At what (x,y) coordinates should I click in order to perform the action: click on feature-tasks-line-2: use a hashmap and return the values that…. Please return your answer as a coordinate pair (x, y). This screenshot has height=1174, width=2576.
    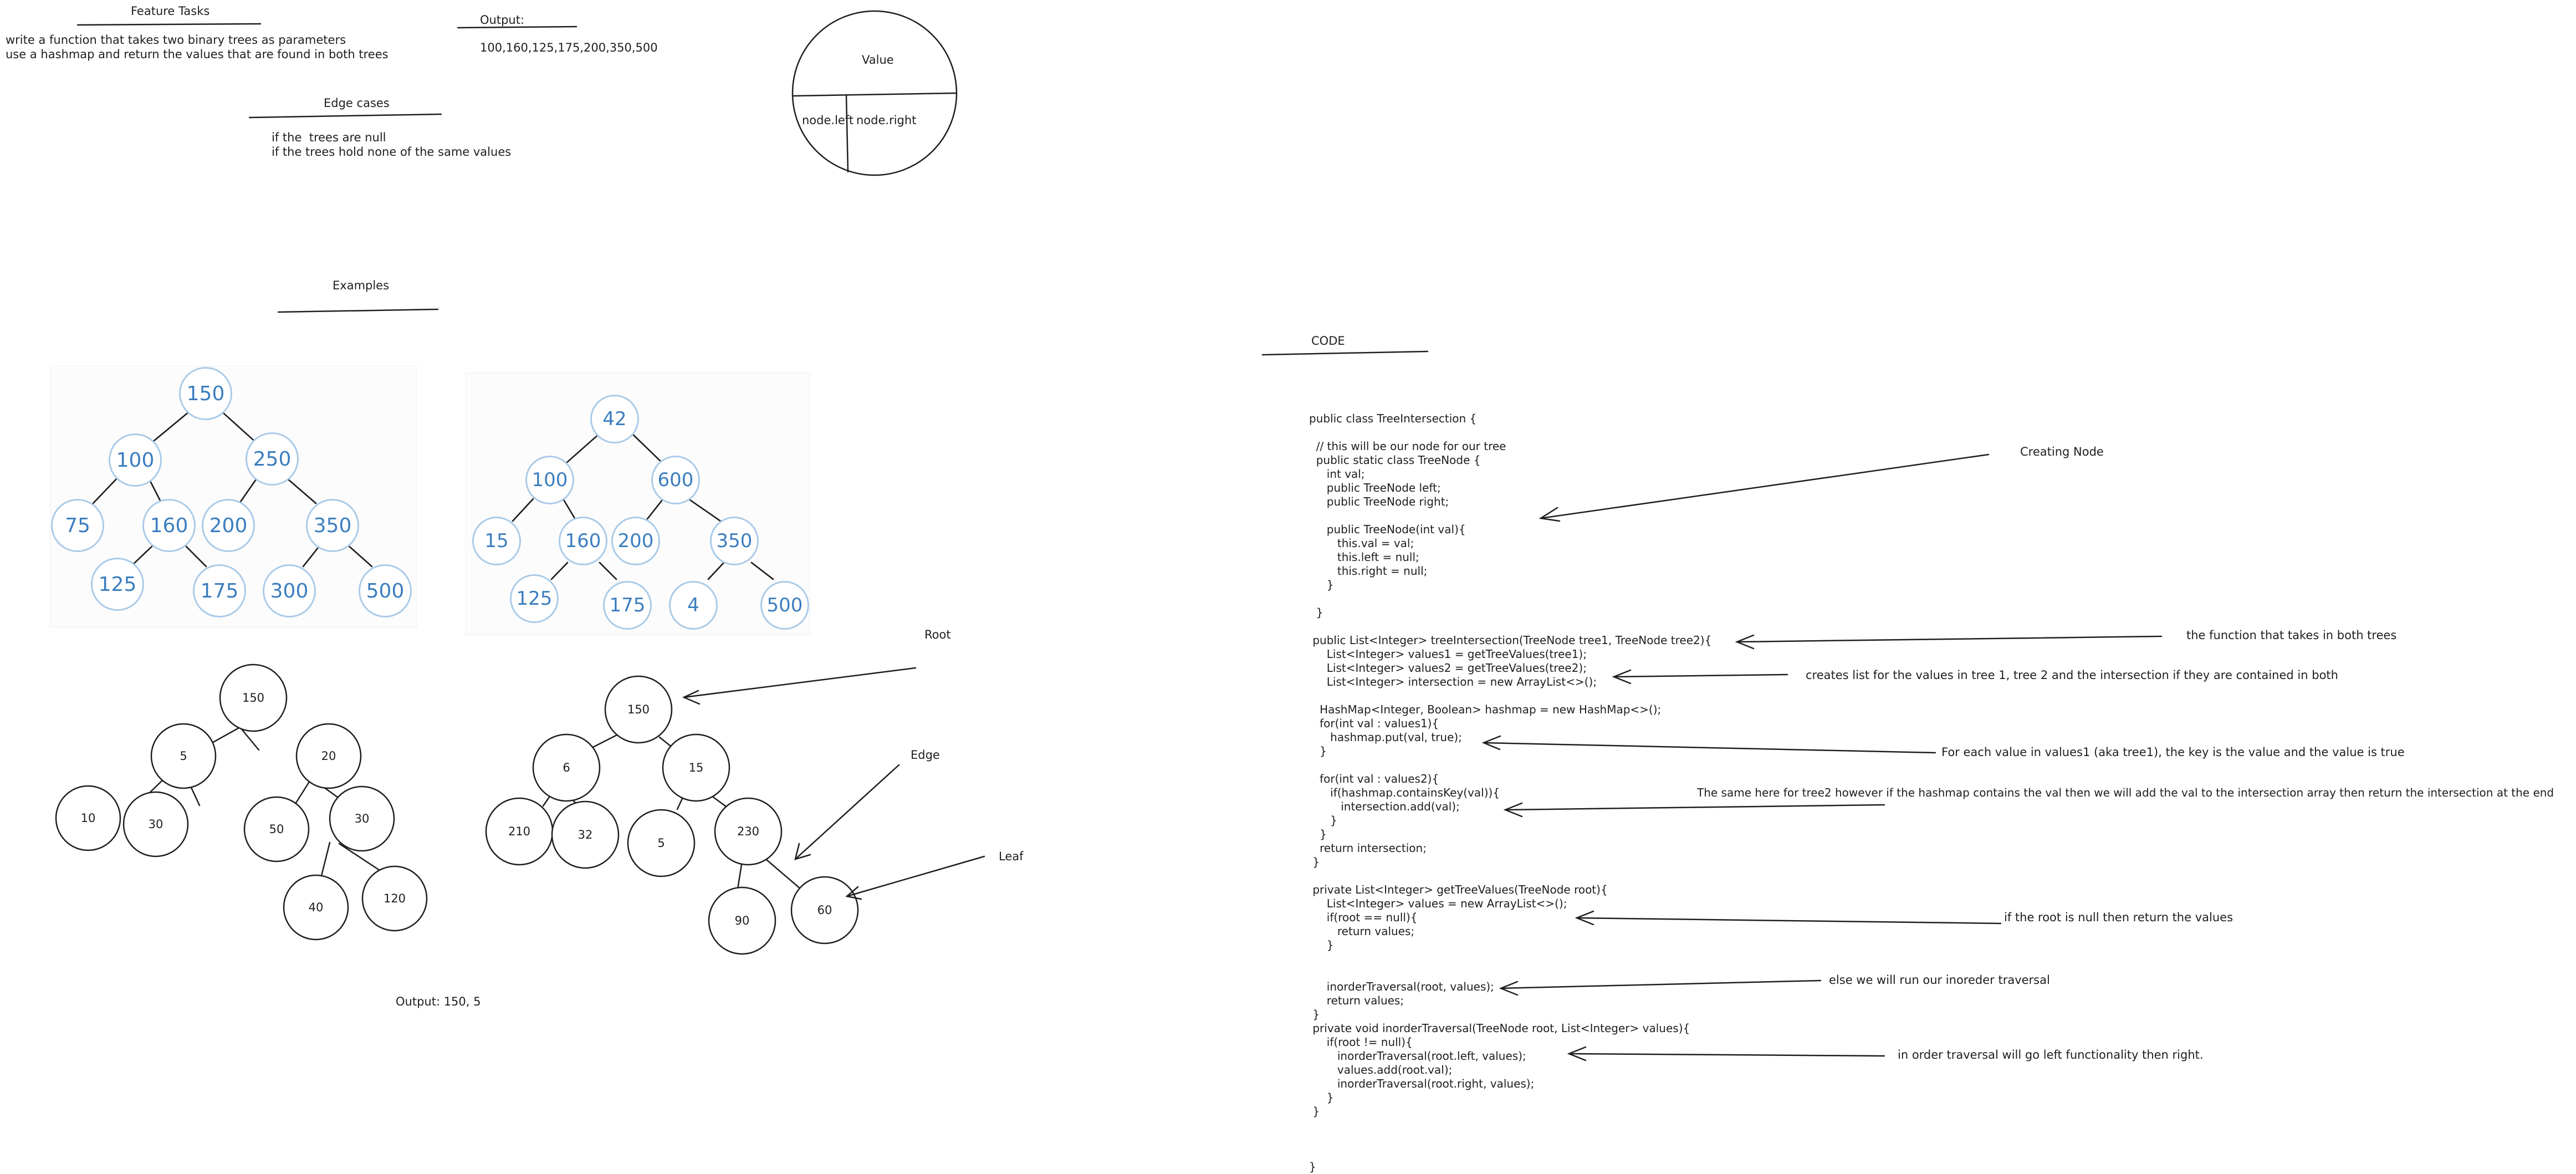
    Looking at the image, I should click on (198, 55).